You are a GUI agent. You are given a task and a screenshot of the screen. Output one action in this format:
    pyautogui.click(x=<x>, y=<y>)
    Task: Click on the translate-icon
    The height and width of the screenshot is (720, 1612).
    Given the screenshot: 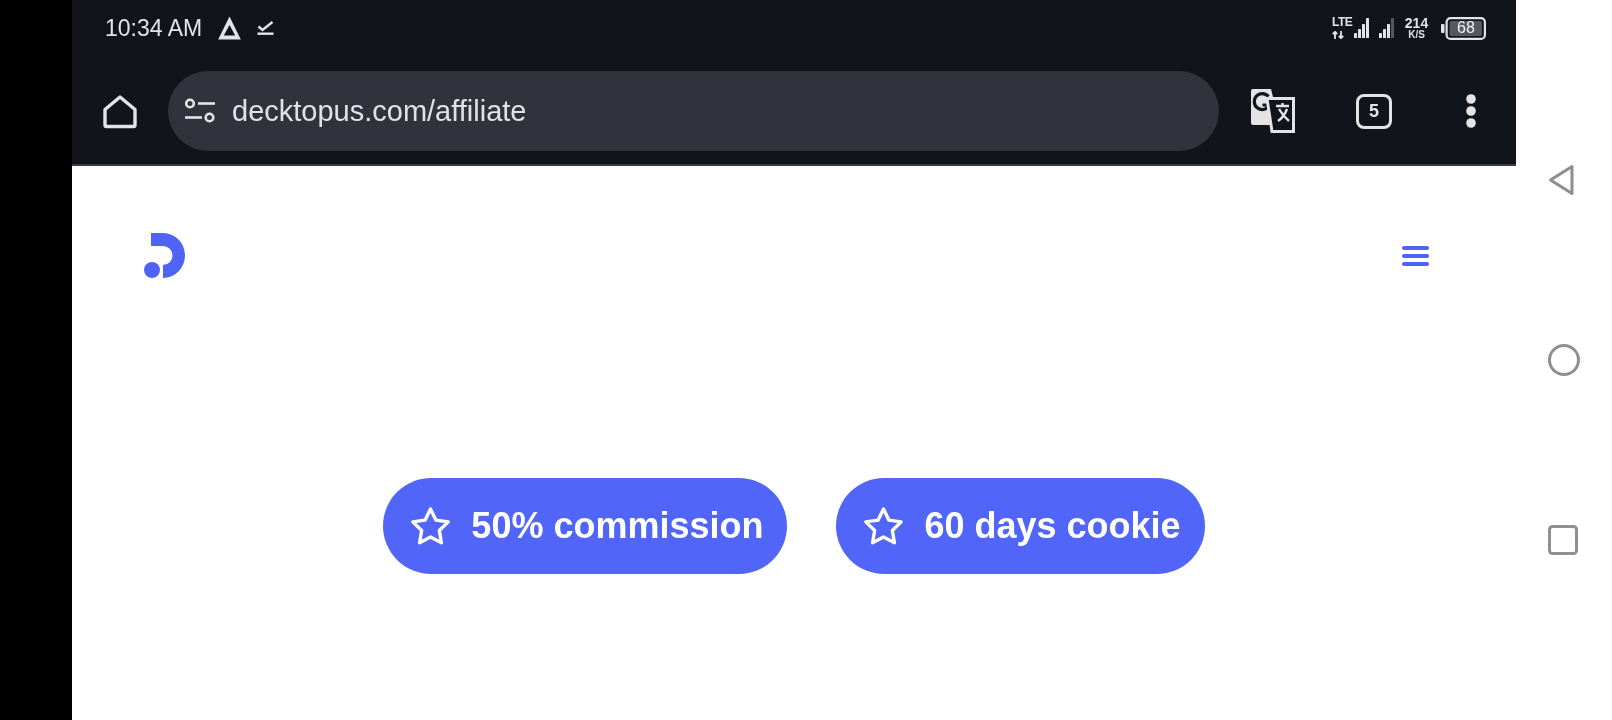 What is the action you would take?
    pyautogui.click(x=1273, y=111)
    